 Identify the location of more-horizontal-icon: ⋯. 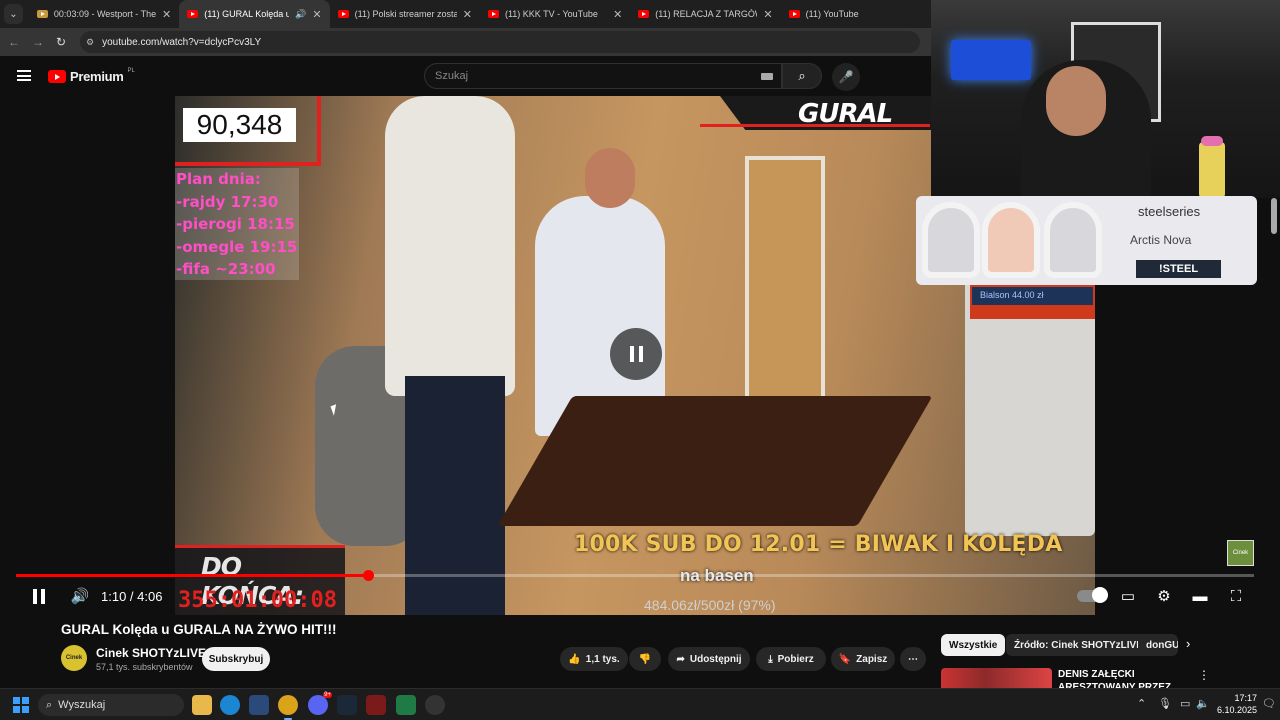
(913, 659).